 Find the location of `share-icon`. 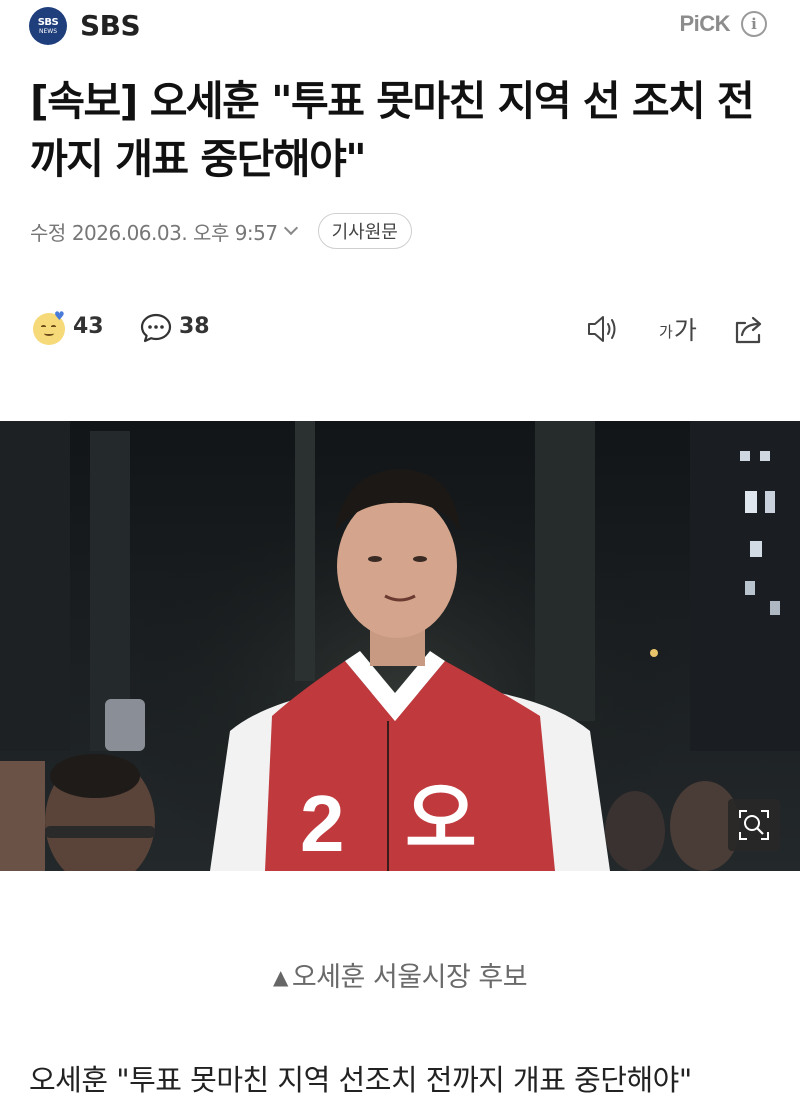

share-icon is located at coordinates (749, 329).